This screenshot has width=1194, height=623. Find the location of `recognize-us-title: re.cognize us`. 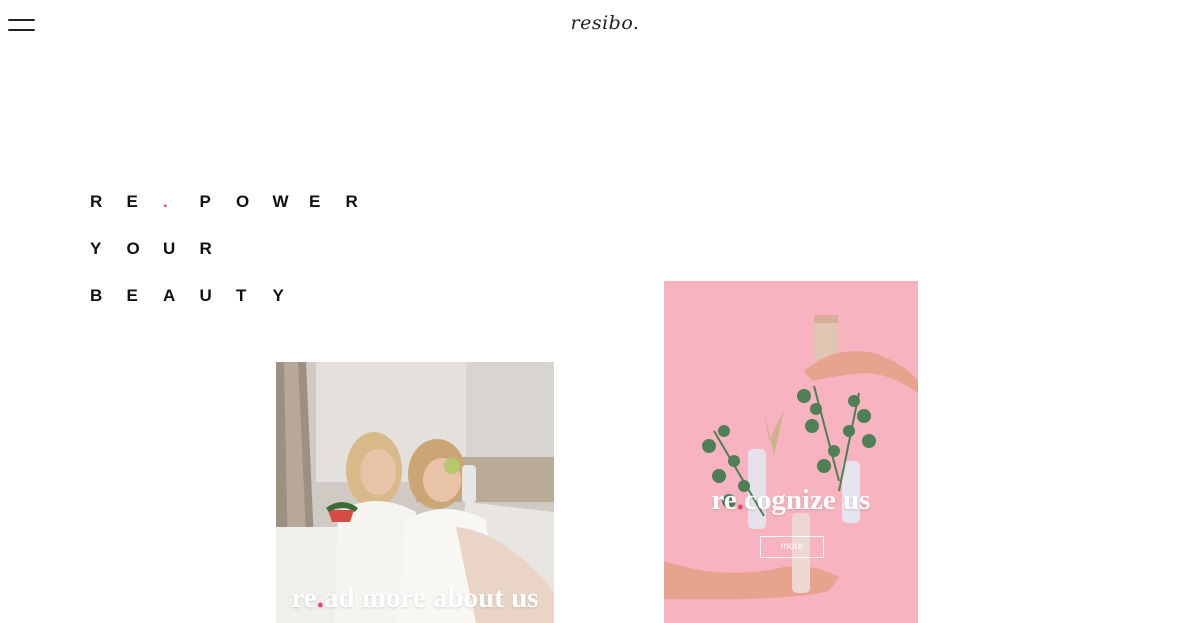

recognize-us-title: re.cognize us is located at coordinates (791, 500).